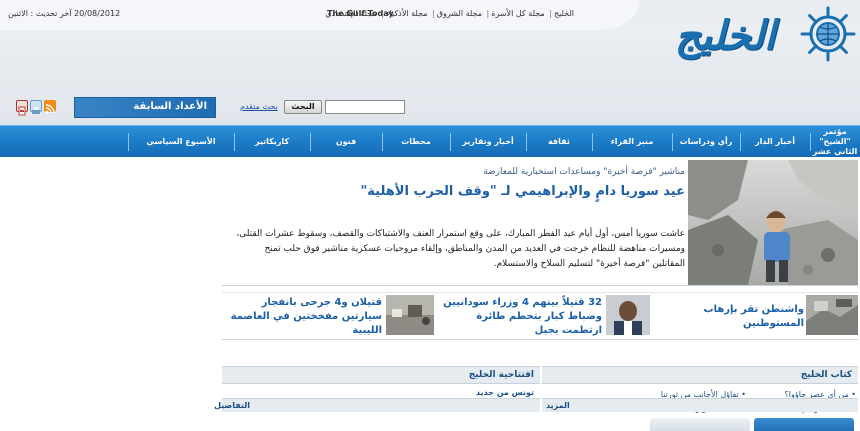 This screenshot has width=860, height=431. What do you see at coordinates (346, 142) in the screenshot?
I see `nav-item-arts: فنون` at bounding box center [346, 142].